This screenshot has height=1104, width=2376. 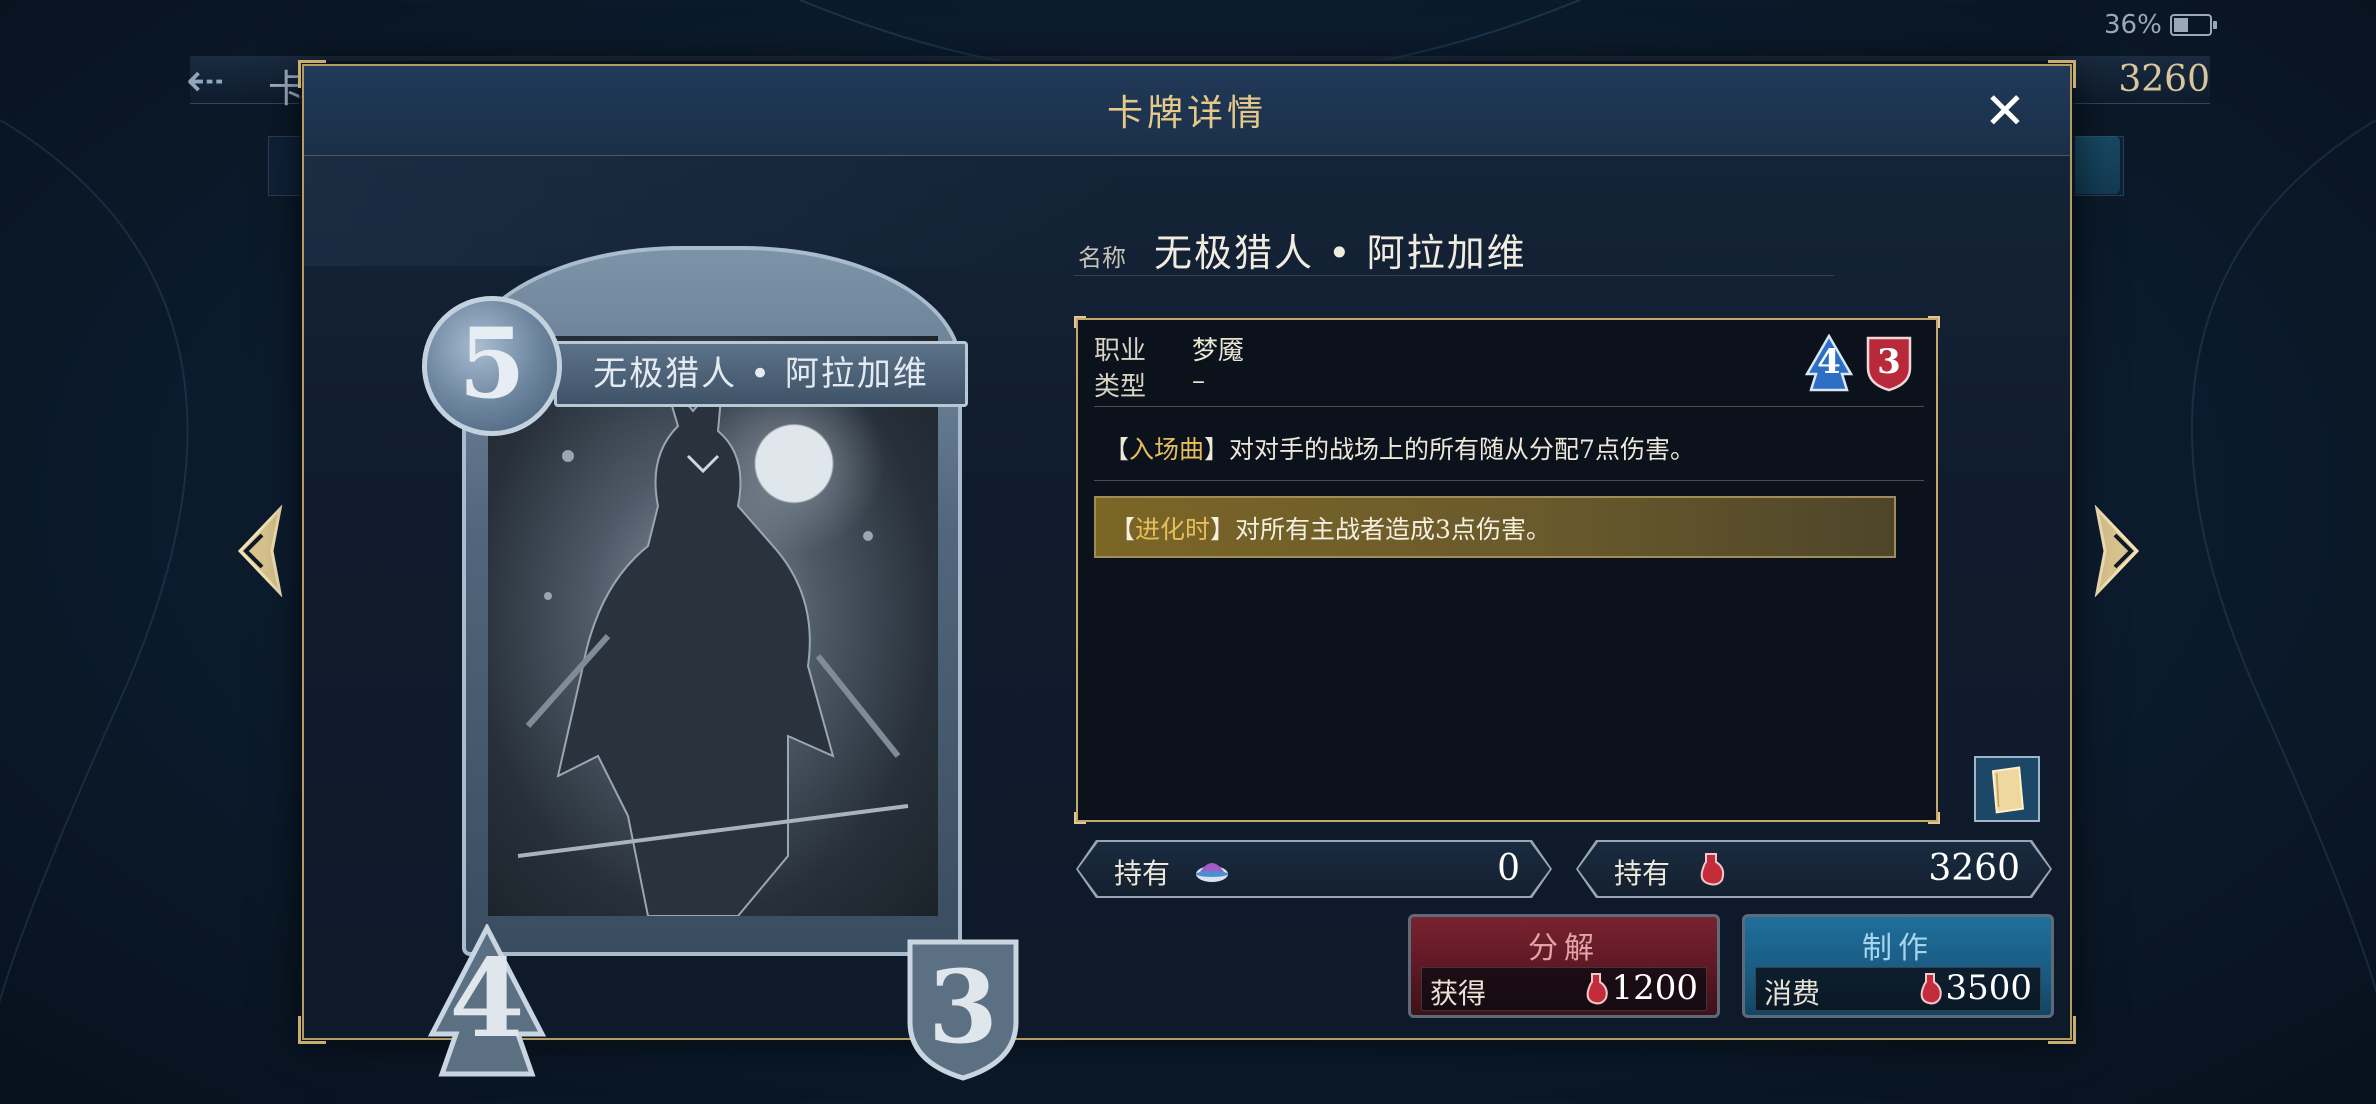 I want to click on fanfare-text: 对对手的战场上的所有随从分配7点伤害。, so click(x=1462, y=449).